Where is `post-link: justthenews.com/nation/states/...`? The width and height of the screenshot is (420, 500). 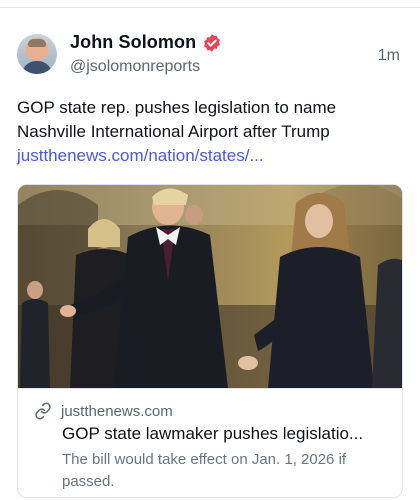
post-link: justthenews.com/nation/states/... is located at coordinates (212, 156).